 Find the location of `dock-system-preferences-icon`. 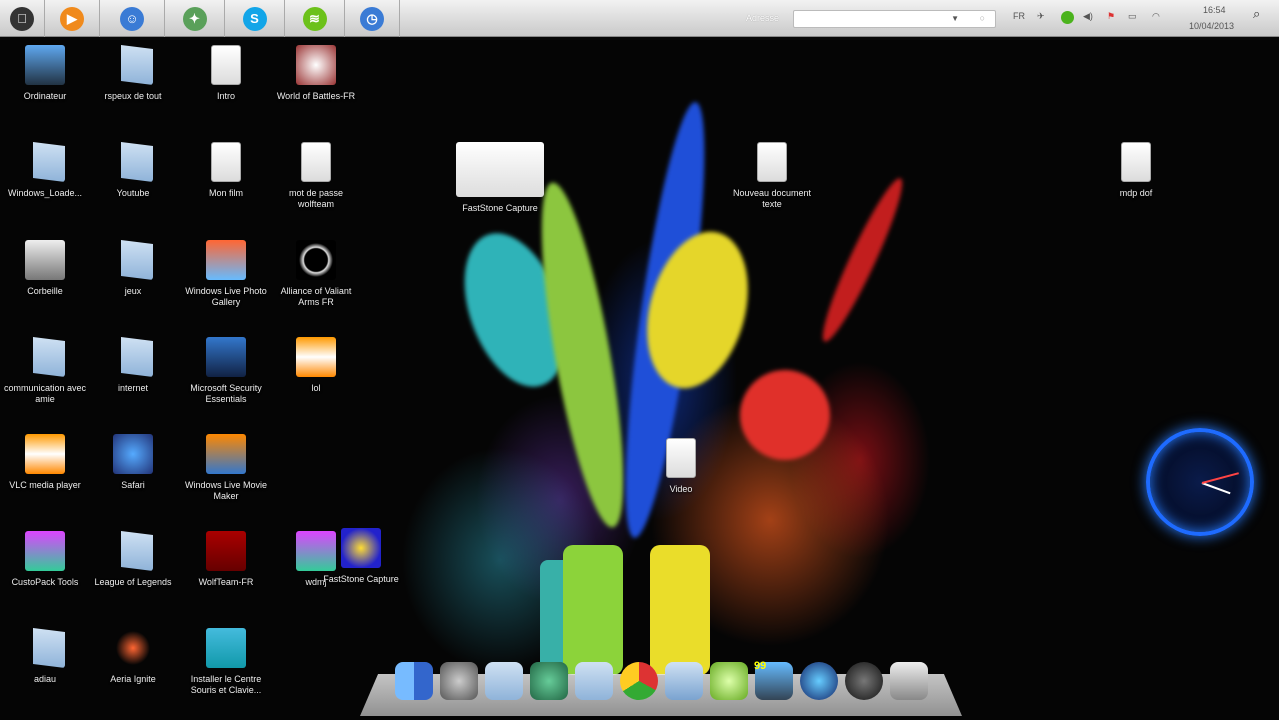

dock-system-preferences-icon is located at coordinates (459, 681).